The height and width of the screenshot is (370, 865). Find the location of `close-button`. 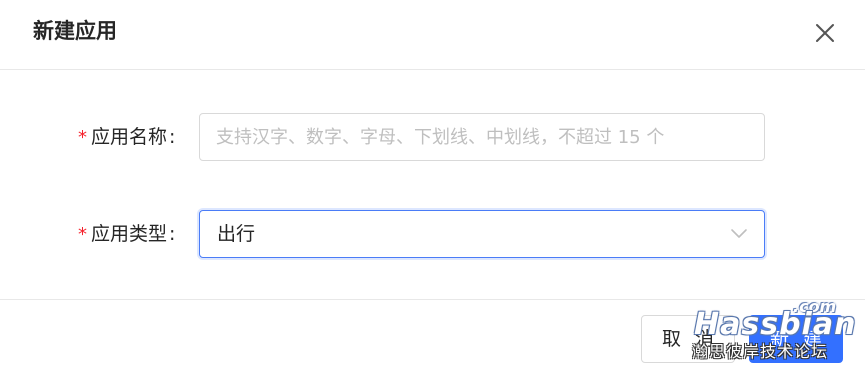

close-button is located at coordinates (825, 33).